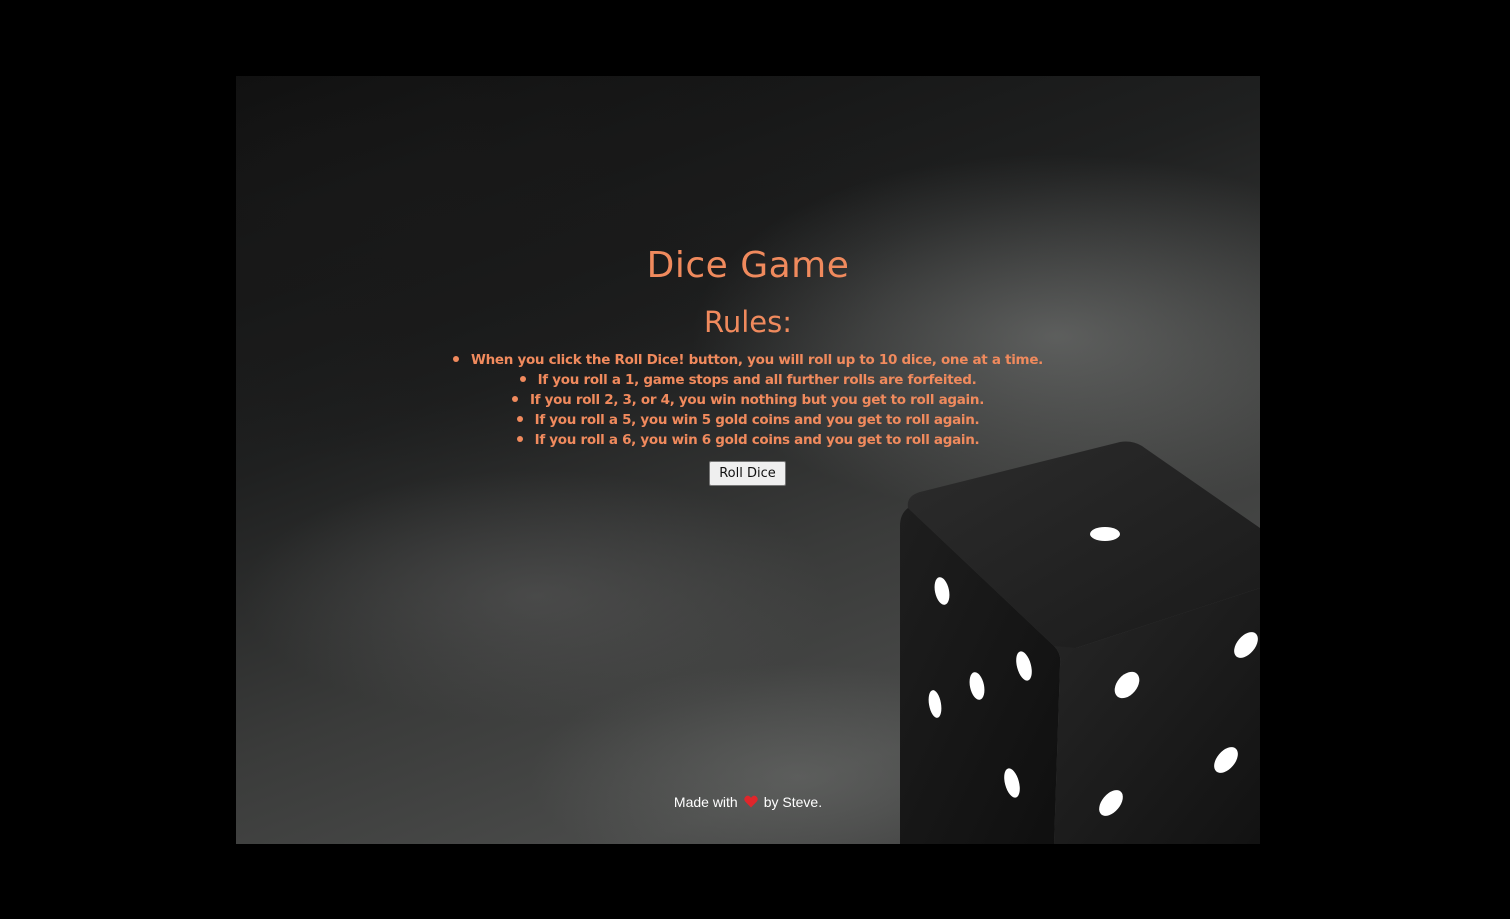  What do you see at coordinates (751, 801) in the screenshot?
I see `heart-icon` at bounding box center [751, 801].